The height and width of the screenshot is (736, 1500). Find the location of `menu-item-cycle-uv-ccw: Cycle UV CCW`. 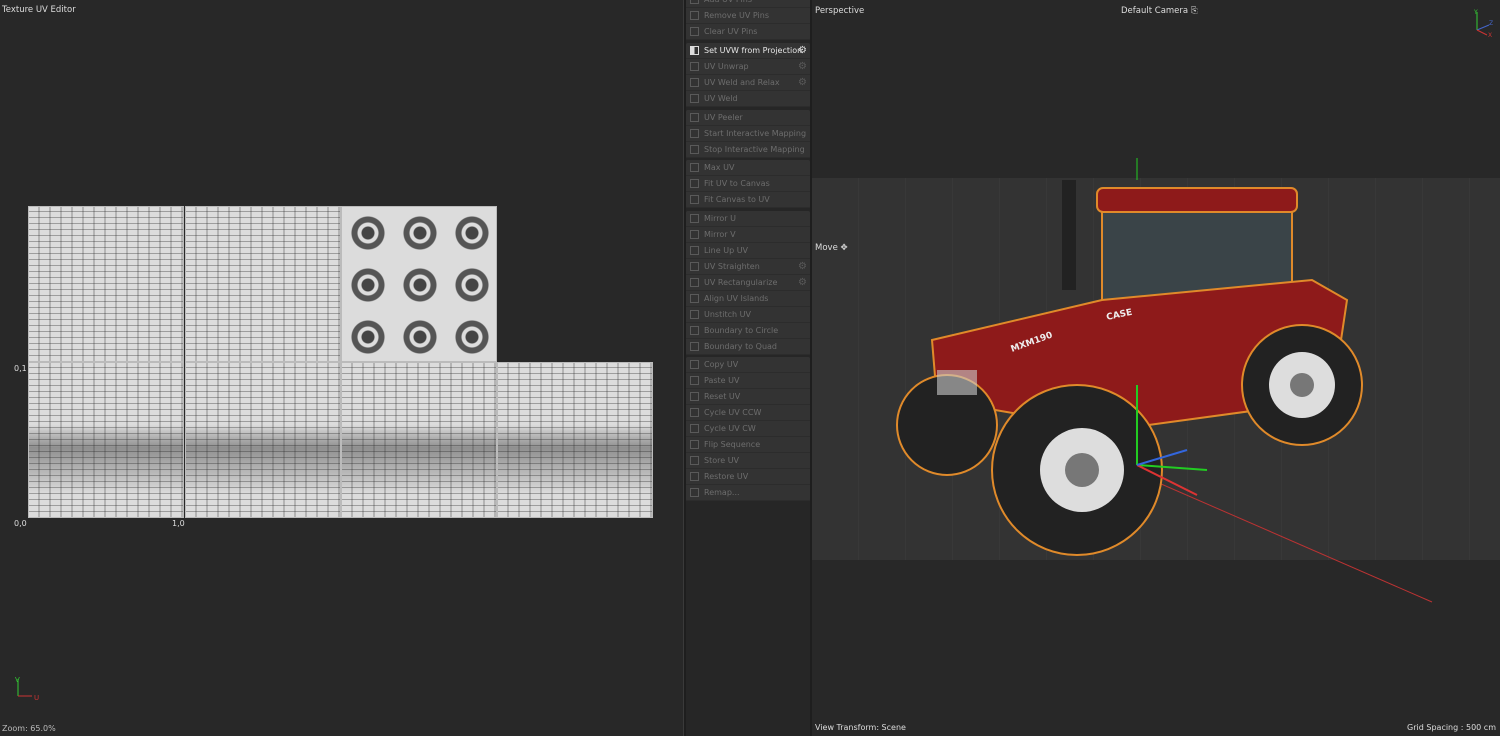

menu-item-cycle-uv-ccw: Cycle UV CCW is located at coordinates (748, 413).